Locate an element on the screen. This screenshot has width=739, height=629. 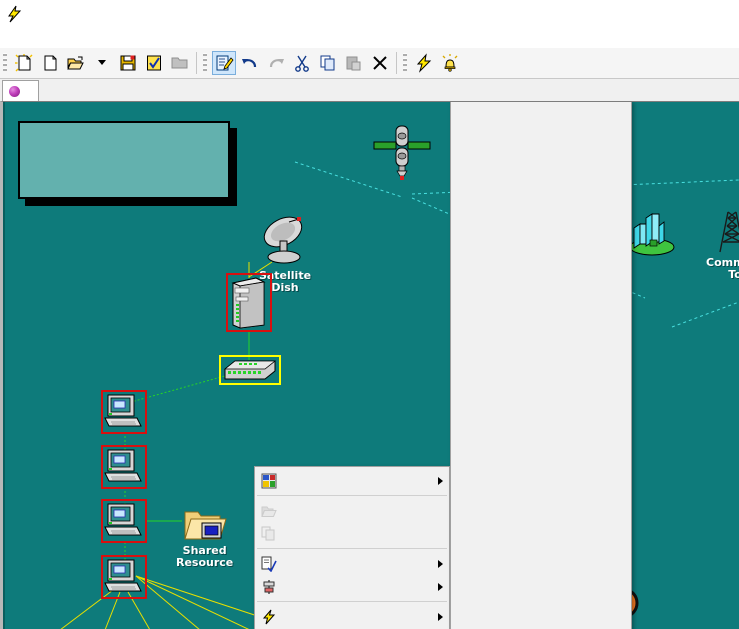
paste-button is located at coordinates (354, 63).